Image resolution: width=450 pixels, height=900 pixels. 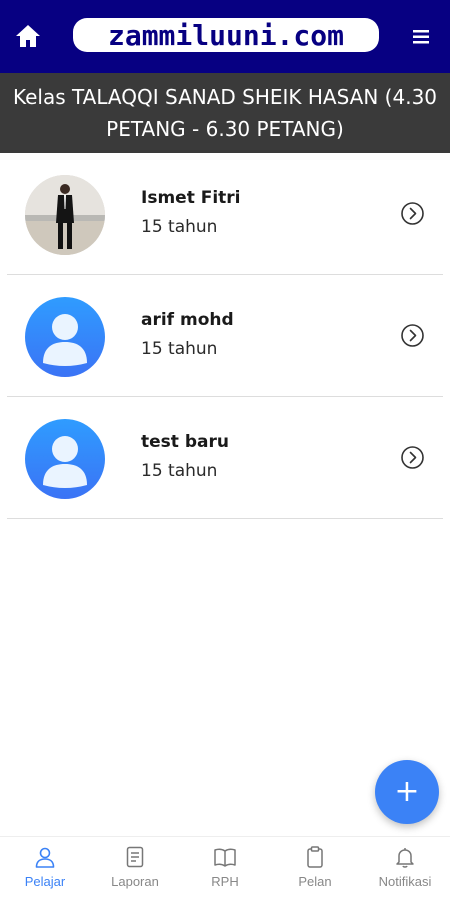 I want to click on nav-item-pelan: Pelan, so click(x=315, y=868).